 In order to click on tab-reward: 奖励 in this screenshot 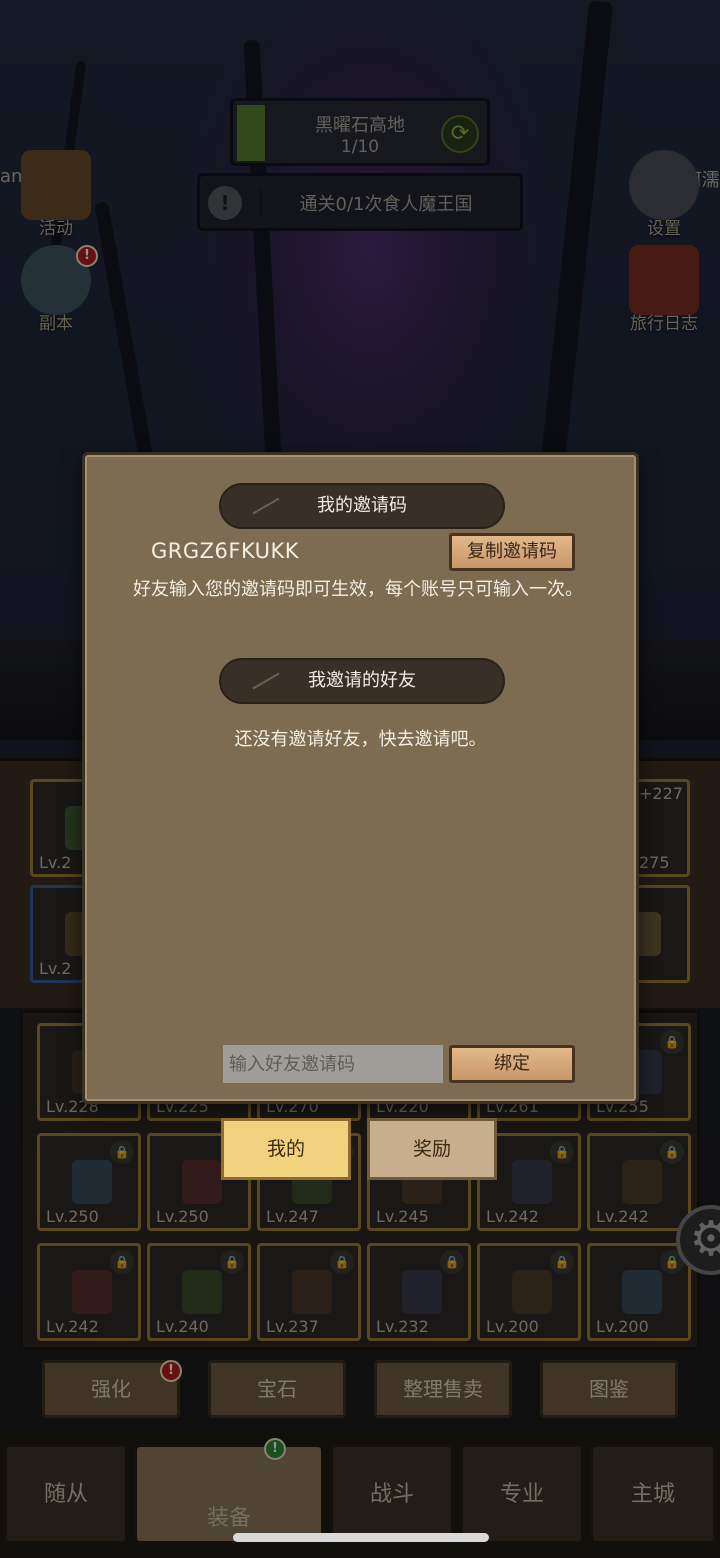, I will do `click(432, 1149)`.